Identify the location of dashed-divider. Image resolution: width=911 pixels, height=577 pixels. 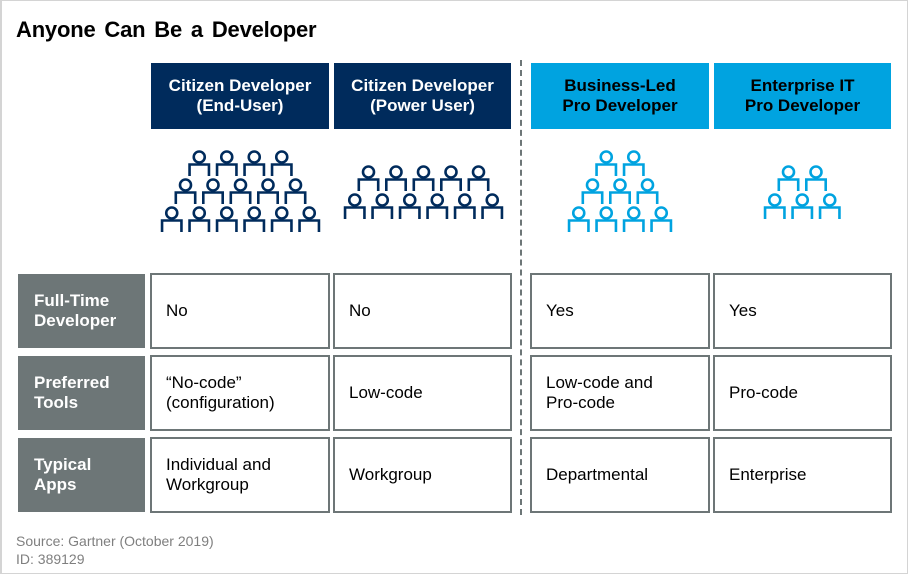
(521, 287).